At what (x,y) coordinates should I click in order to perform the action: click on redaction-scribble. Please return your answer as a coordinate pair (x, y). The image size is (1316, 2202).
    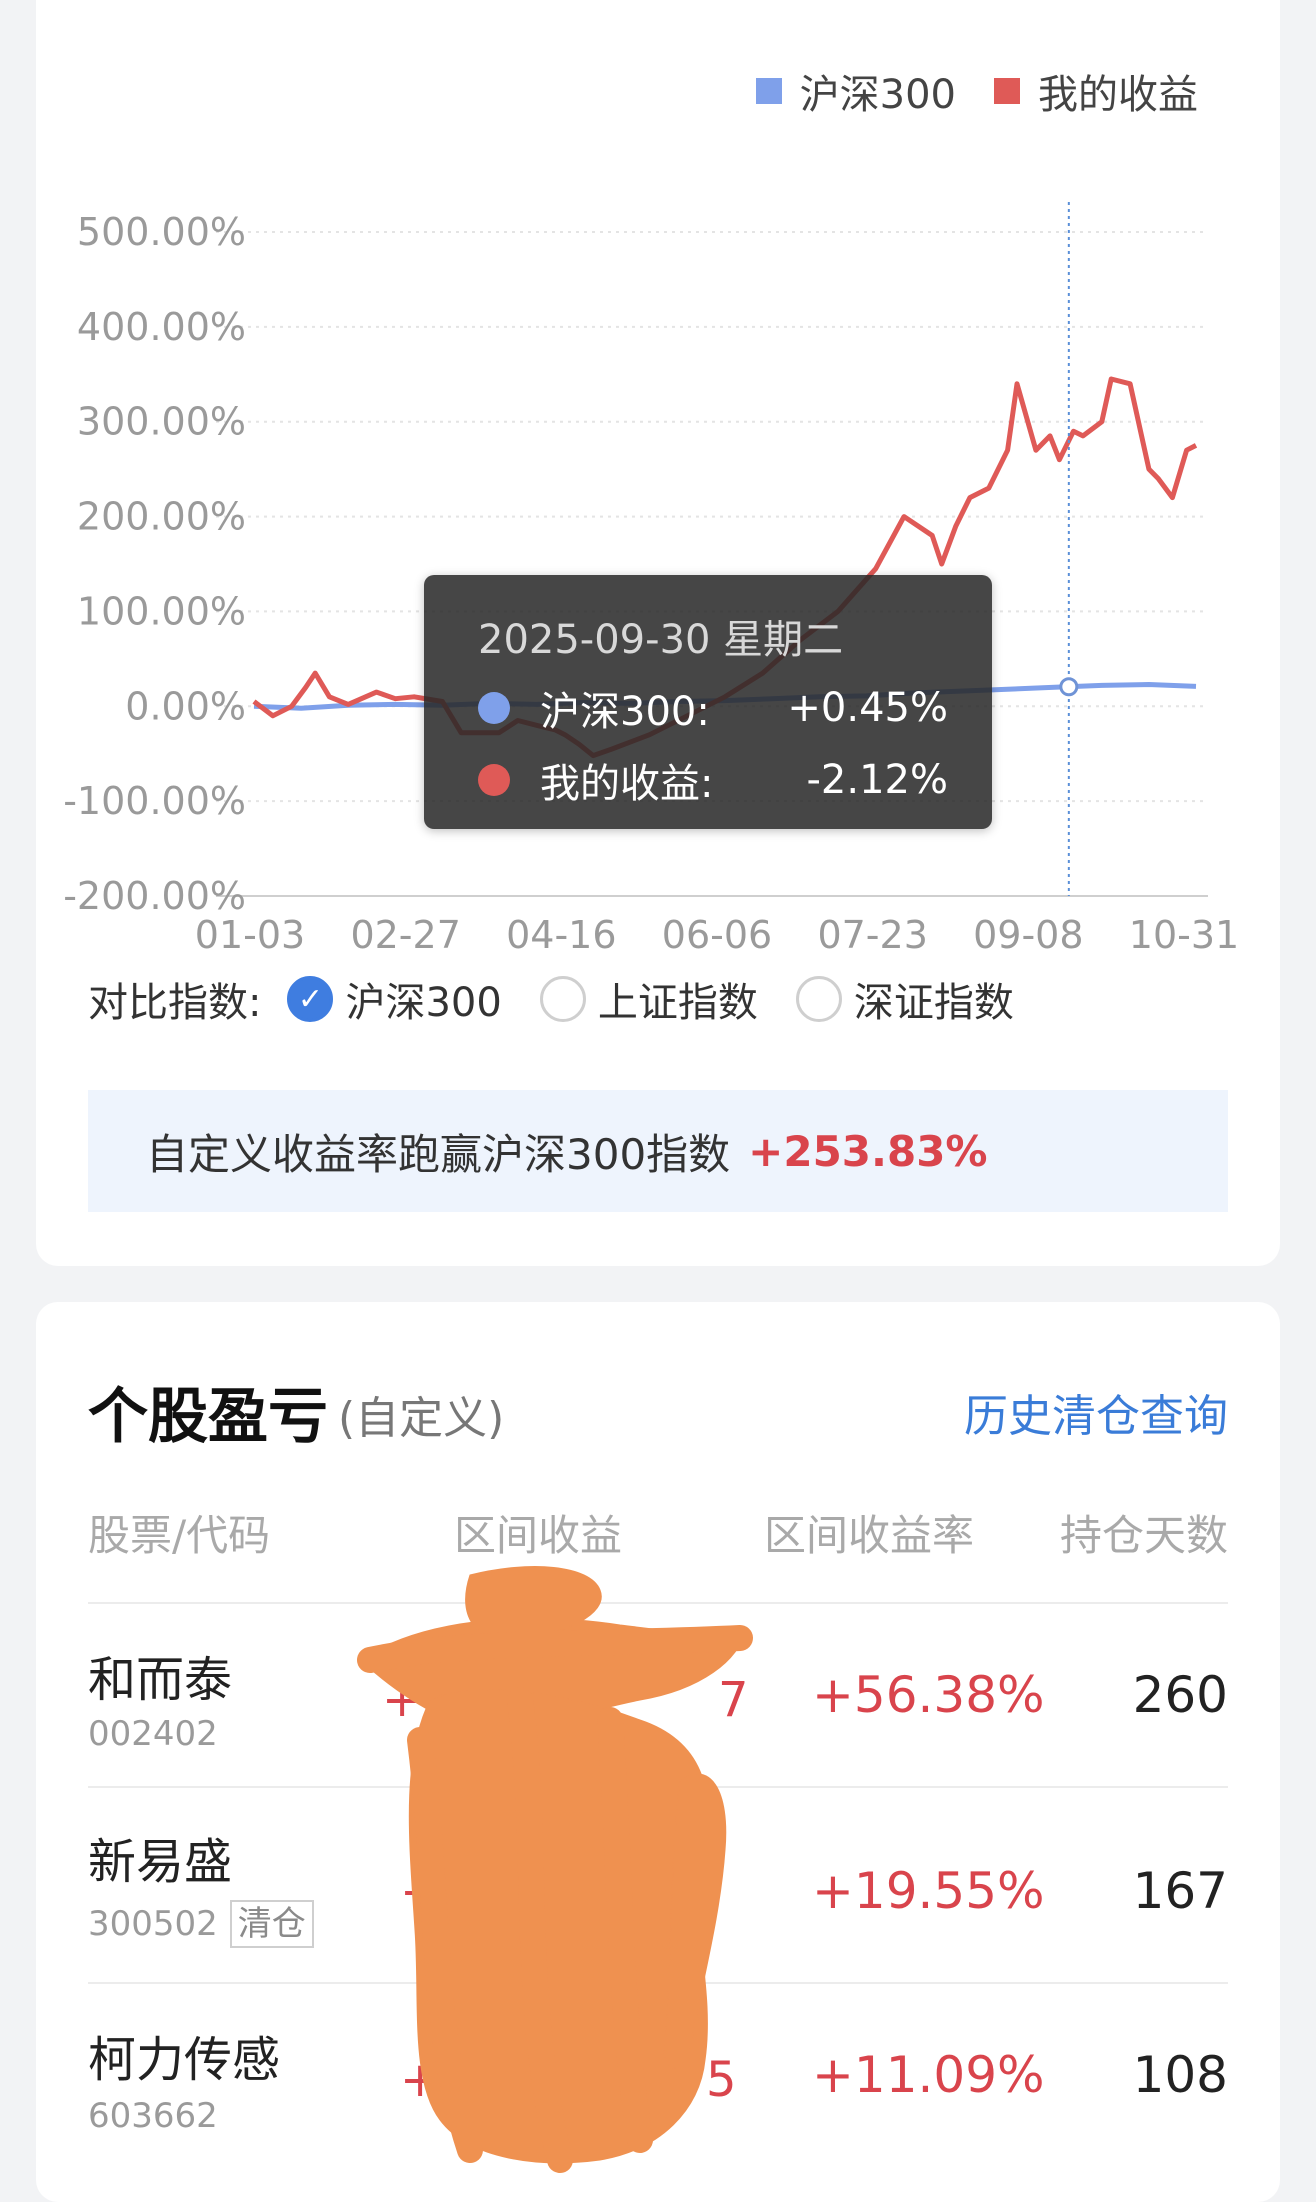
    Looking at the image, I should click on (555, 1869).